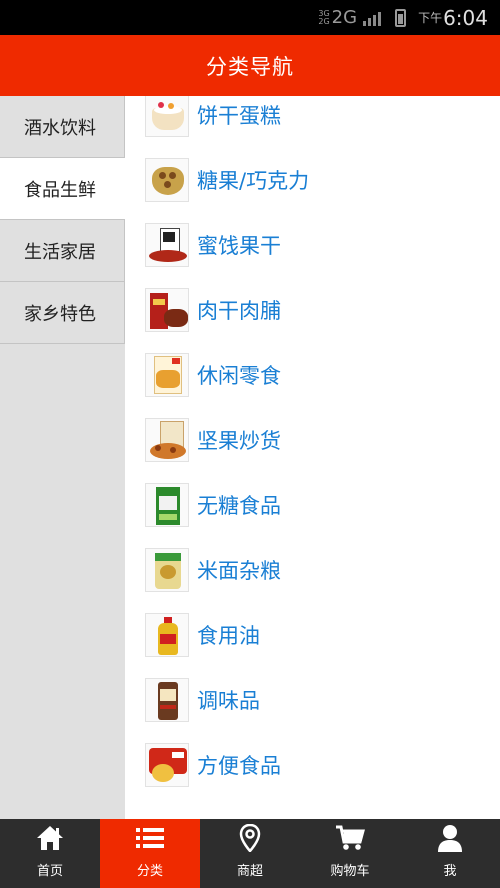 The image size is (500, 888). What do you see at coordinates (430, 18) in the screenshot?
I see `time-period: 下午` at bounding box center [430, 18].